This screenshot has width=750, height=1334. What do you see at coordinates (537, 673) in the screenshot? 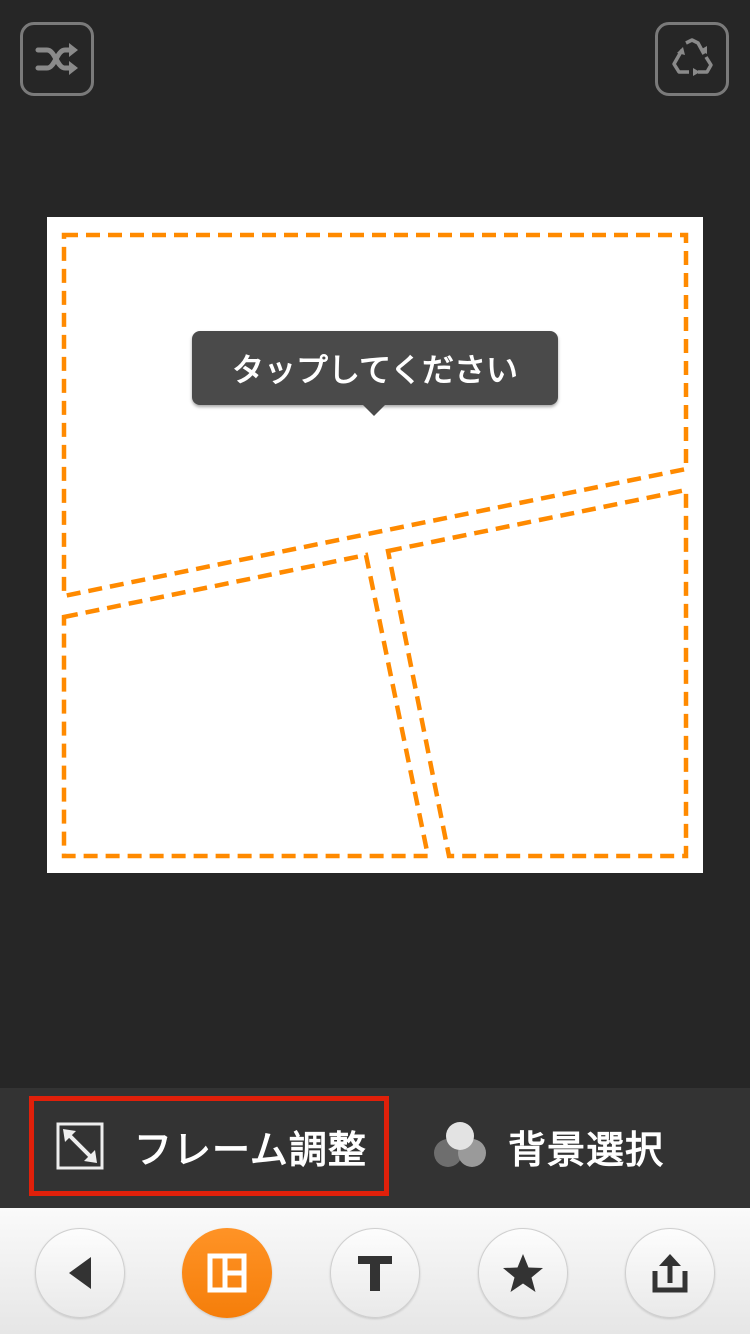
I see `frame-slot-bottom-right` at bounding box center [537, 673].